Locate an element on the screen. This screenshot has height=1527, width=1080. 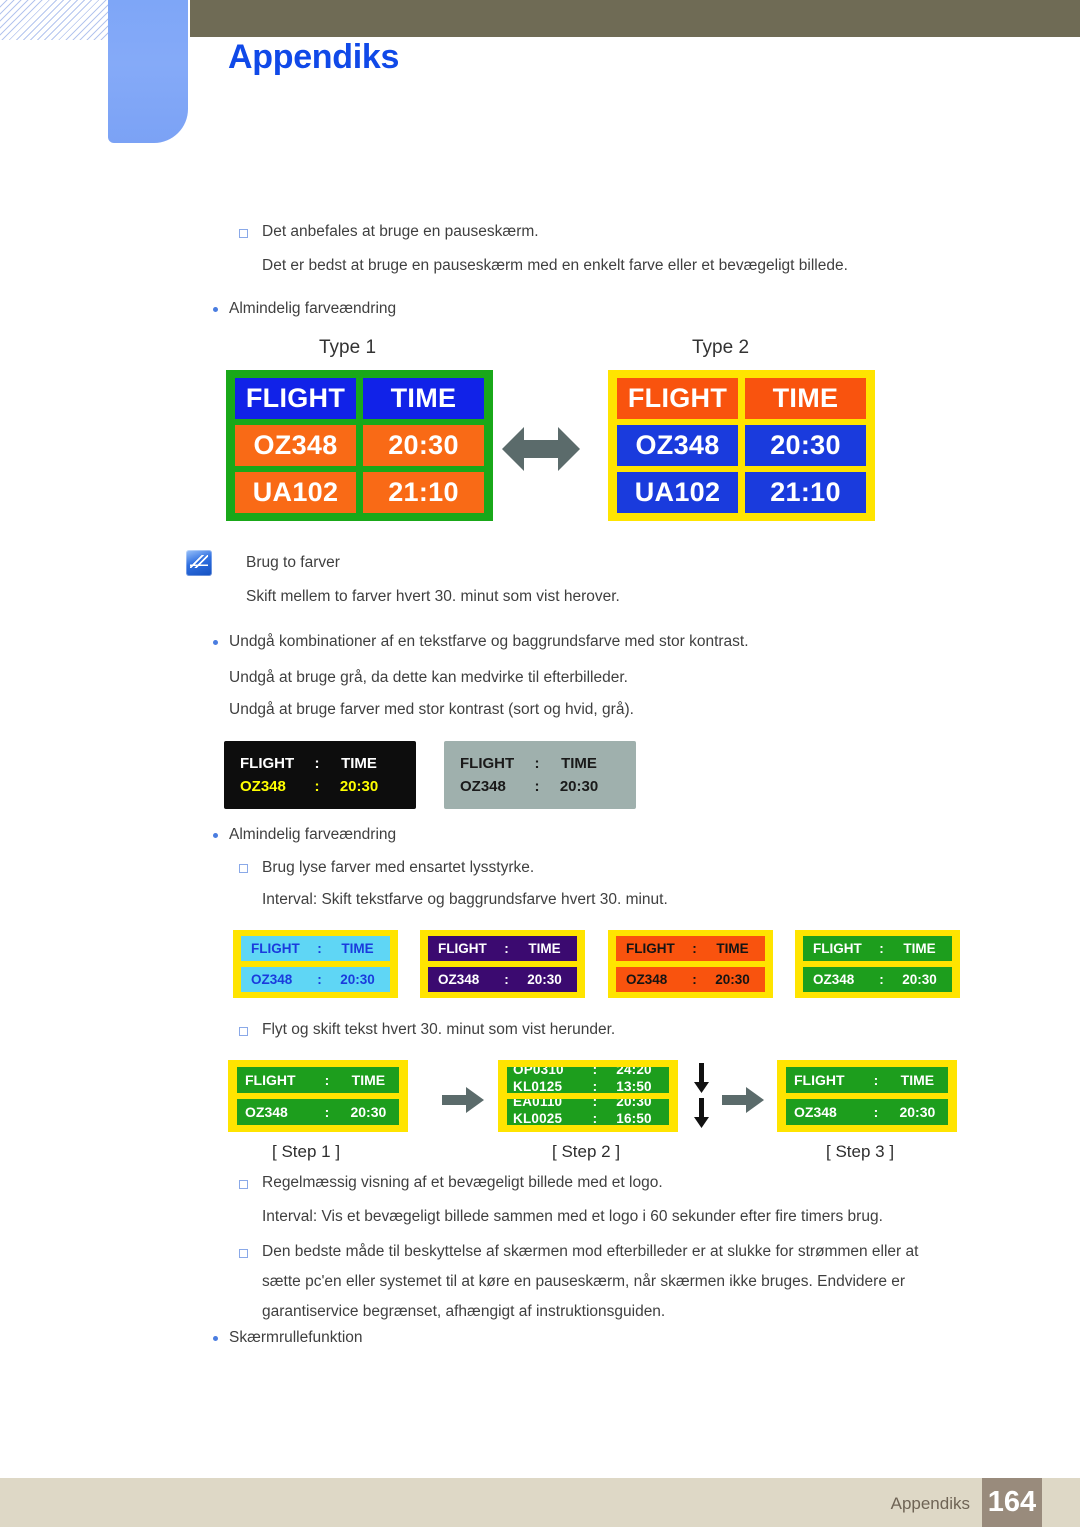
type1-label: Type 1 is located at coordinates (348, 347).